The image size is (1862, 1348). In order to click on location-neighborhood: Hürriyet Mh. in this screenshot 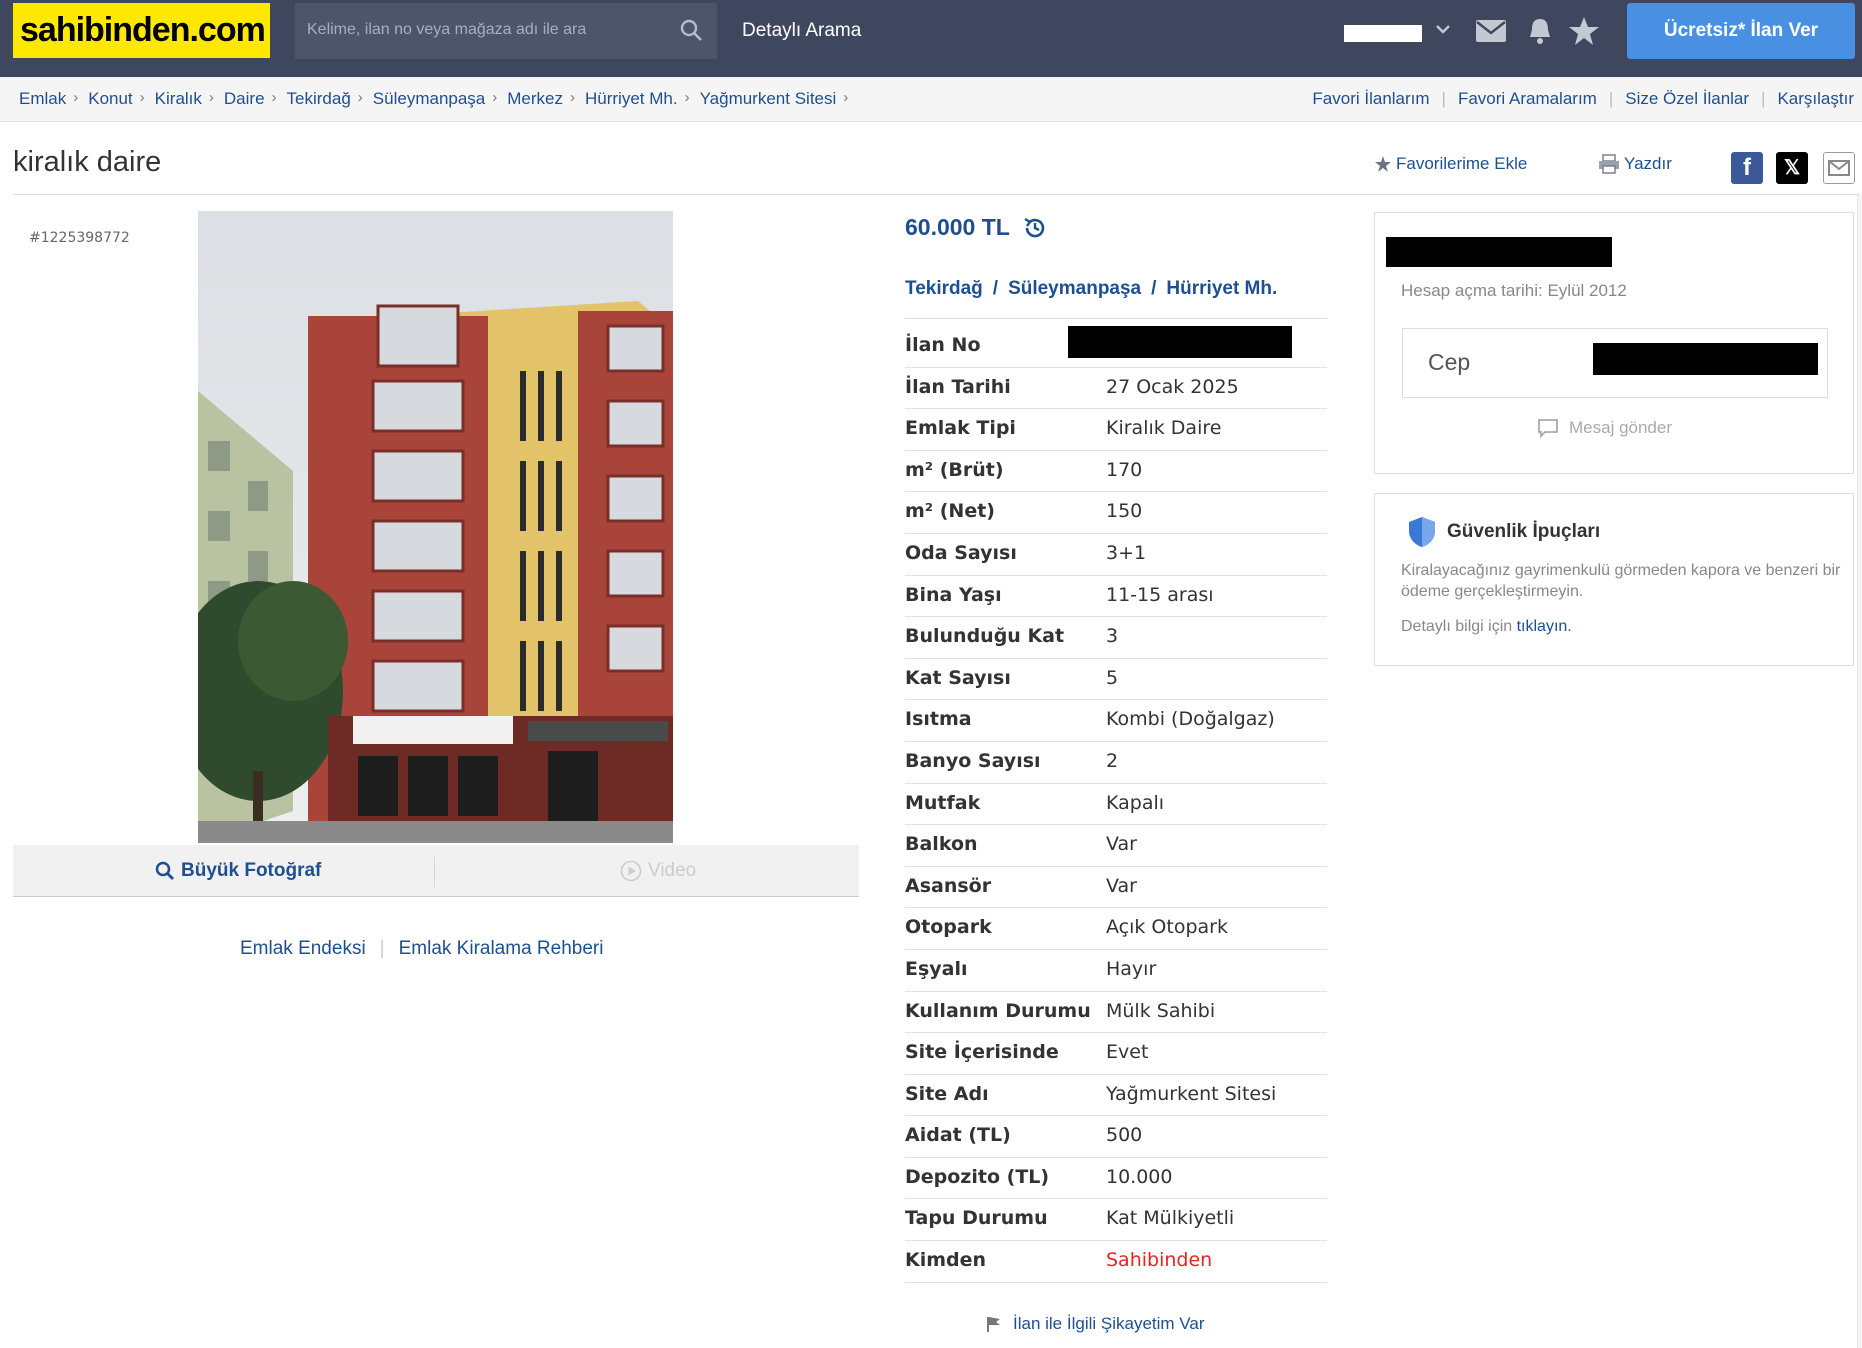, I will do `click(1221, 288)`.